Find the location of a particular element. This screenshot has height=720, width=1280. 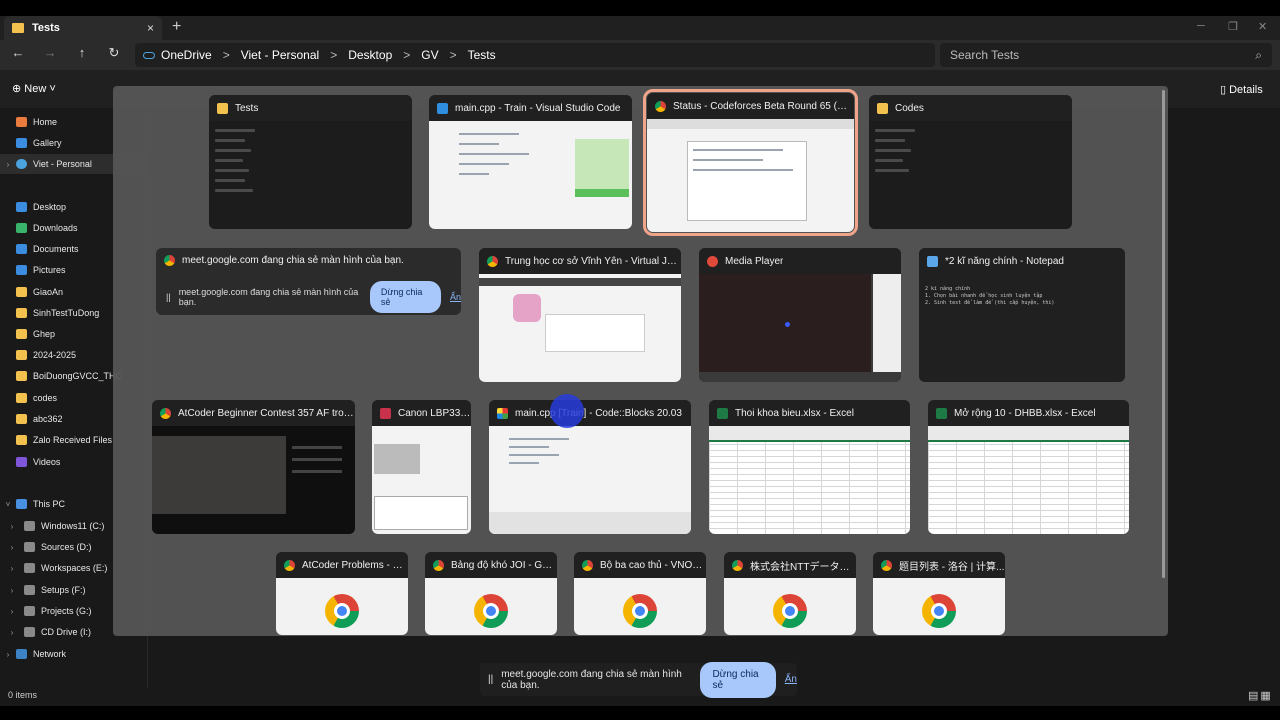

up-icon: ↑ is located at coordinates (82, 52).